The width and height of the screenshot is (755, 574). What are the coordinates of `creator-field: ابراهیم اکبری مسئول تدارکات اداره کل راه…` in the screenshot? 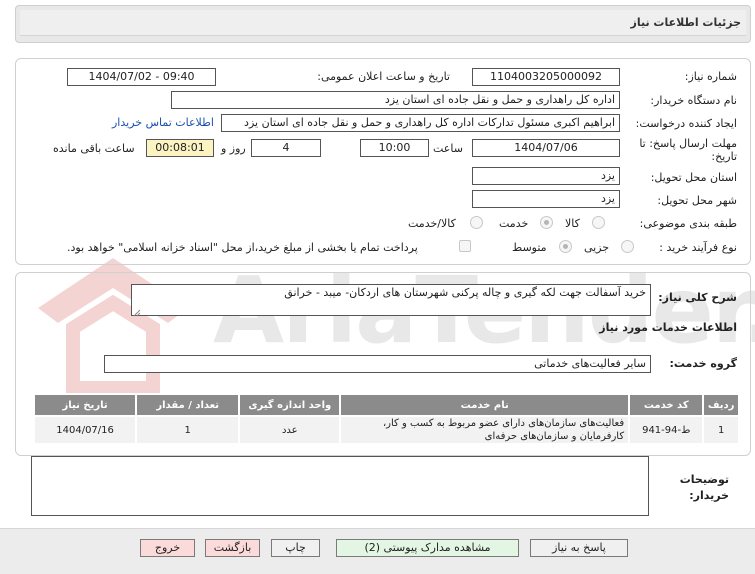 It's located at (420, 123).